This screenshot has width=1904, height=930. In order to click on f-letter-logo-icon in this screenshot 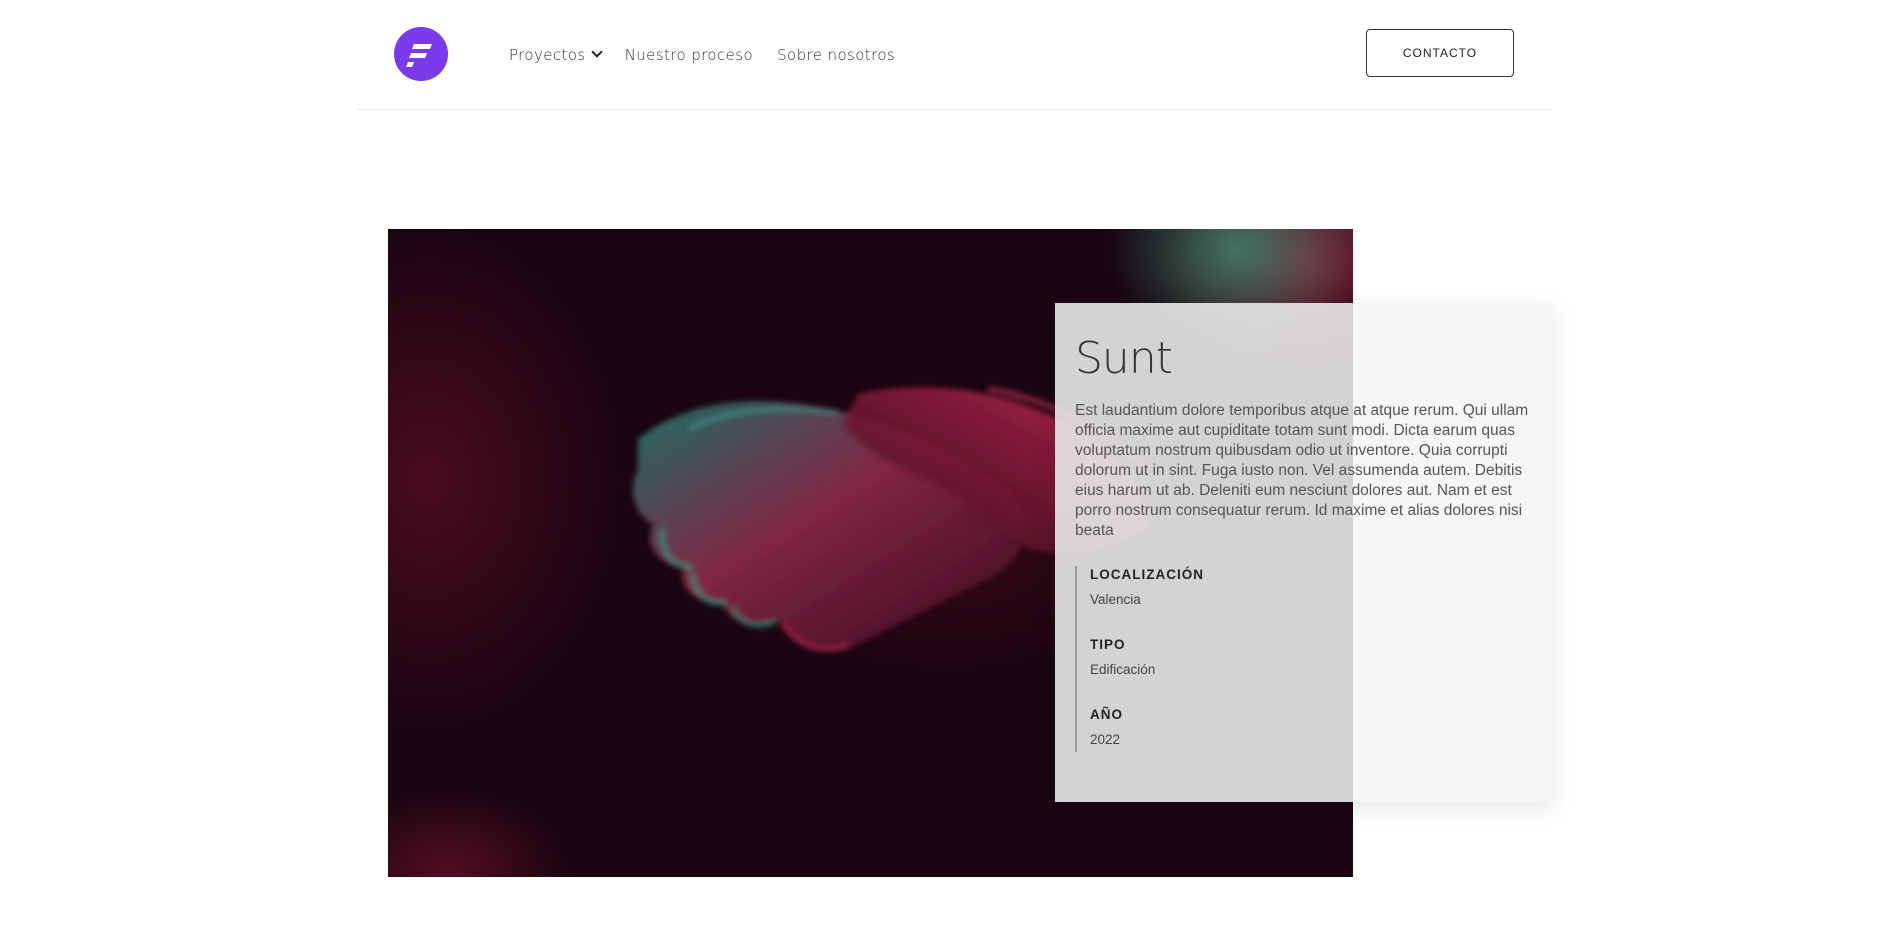, I will do `click(421, 54)`.